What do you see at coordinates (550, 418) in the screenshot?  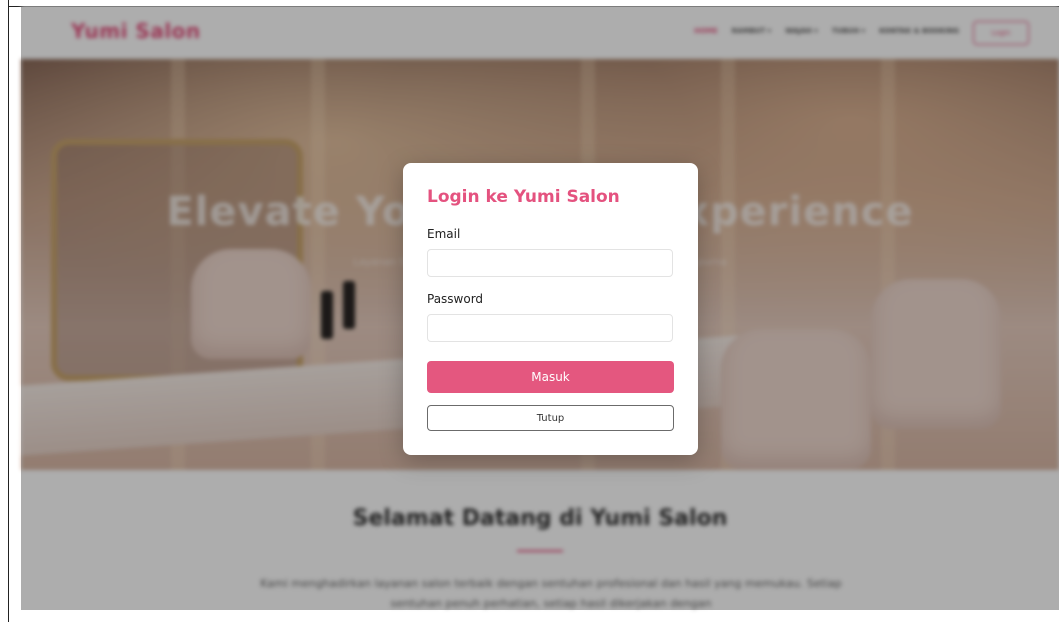 I see `tutup-button: Tutup` at bounding box center [550, 418].